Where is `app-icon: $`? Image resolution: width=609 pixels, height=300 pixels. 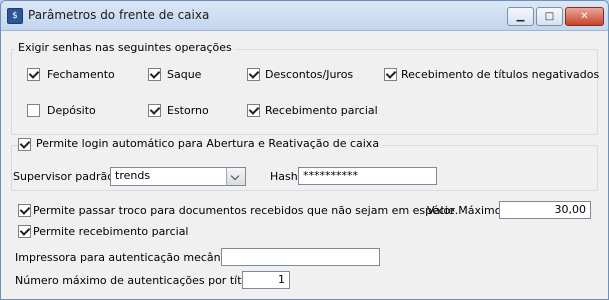
app-icon: $ is located at coordinates (15, 16).